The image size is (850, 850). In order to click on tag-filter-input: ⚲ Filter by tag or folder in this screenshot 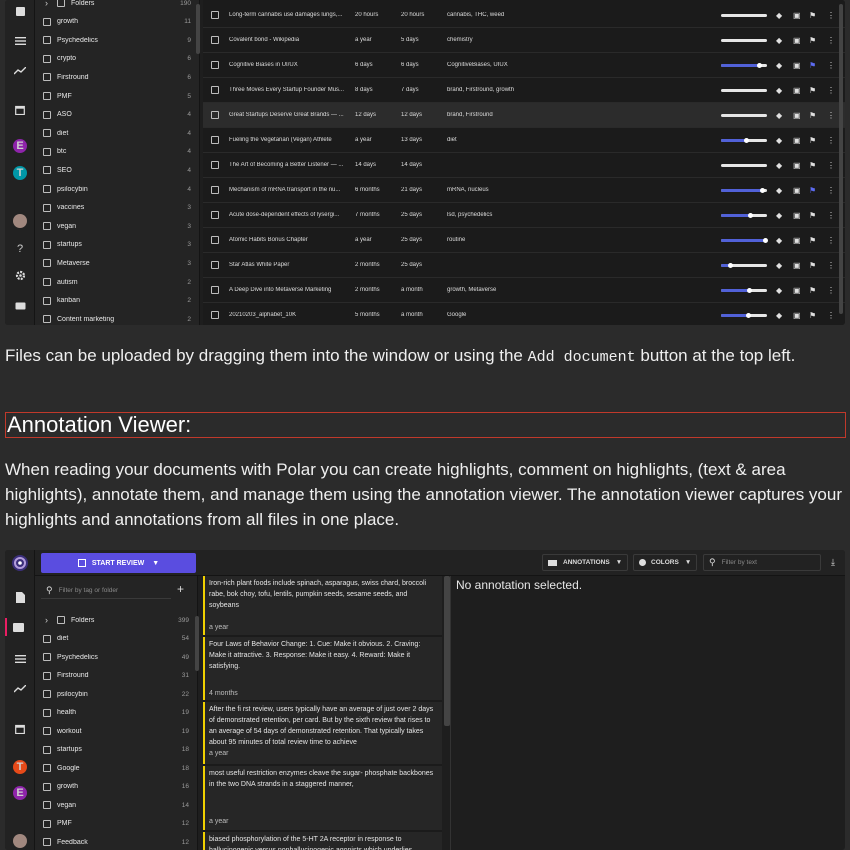, I will do `click(106, 590)`.